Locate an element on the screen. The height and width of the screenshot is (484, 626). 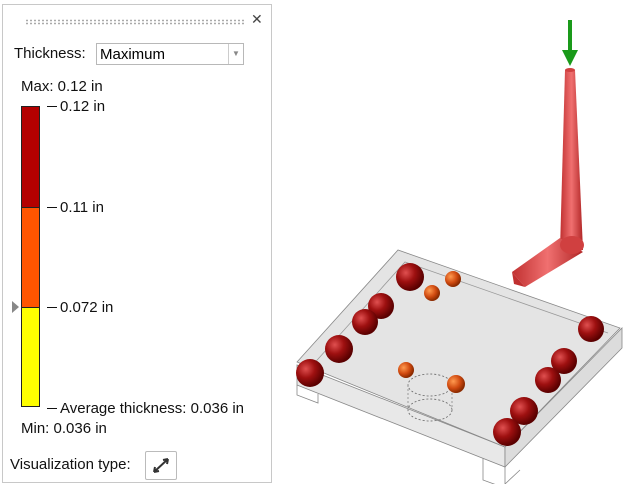
load-arrow-icon is located at coordinates (570, 43).